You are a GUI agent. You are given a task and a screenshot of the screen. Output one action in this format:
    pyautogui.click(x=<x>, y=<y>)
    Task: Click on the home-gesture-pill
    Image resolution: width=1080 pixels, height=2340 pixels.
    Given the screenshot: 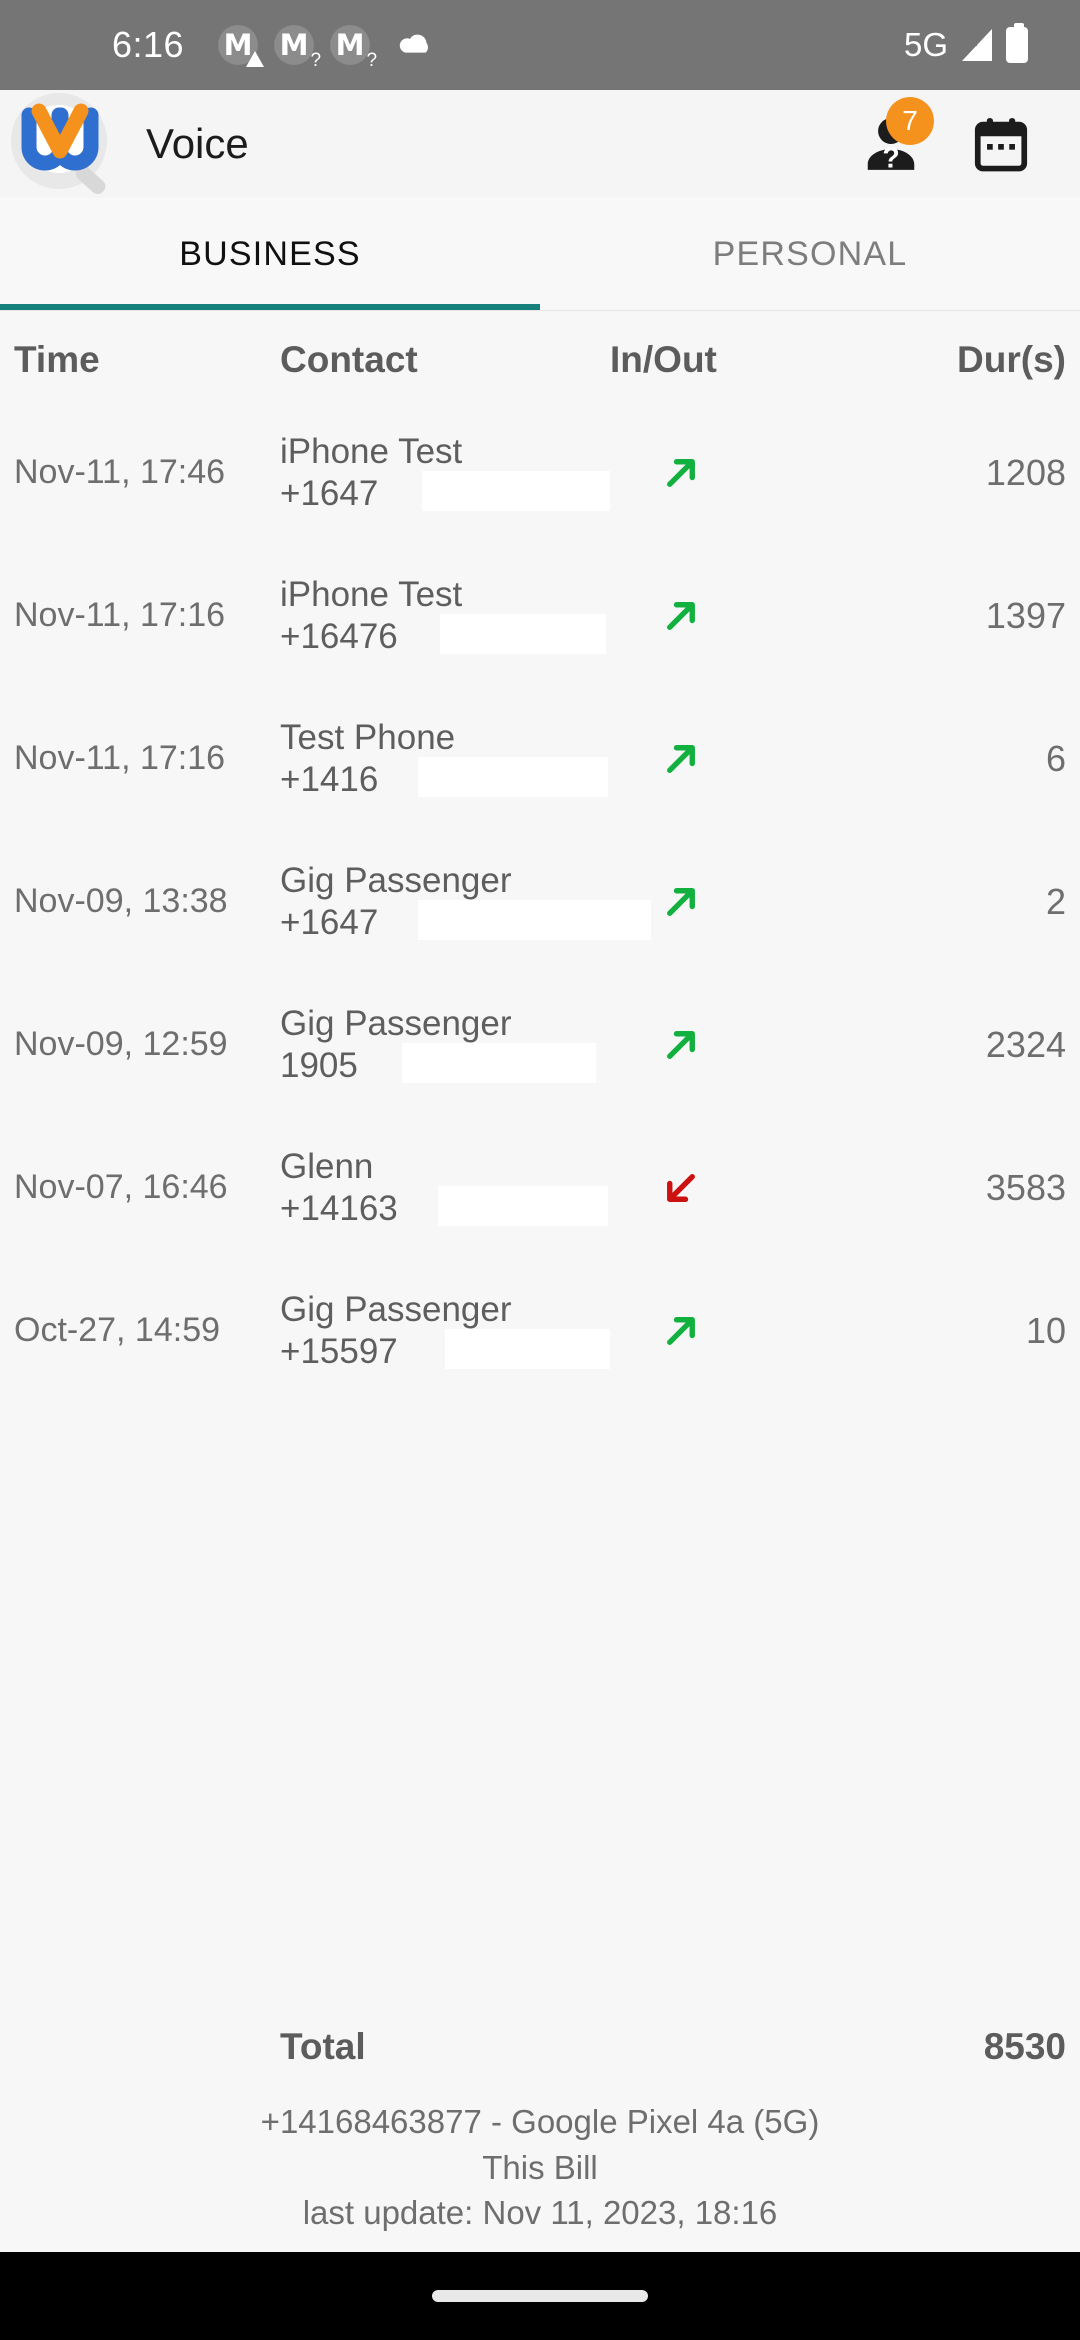 What is the action you would take?
    pyautogui.click(x=540, y=2296)
    